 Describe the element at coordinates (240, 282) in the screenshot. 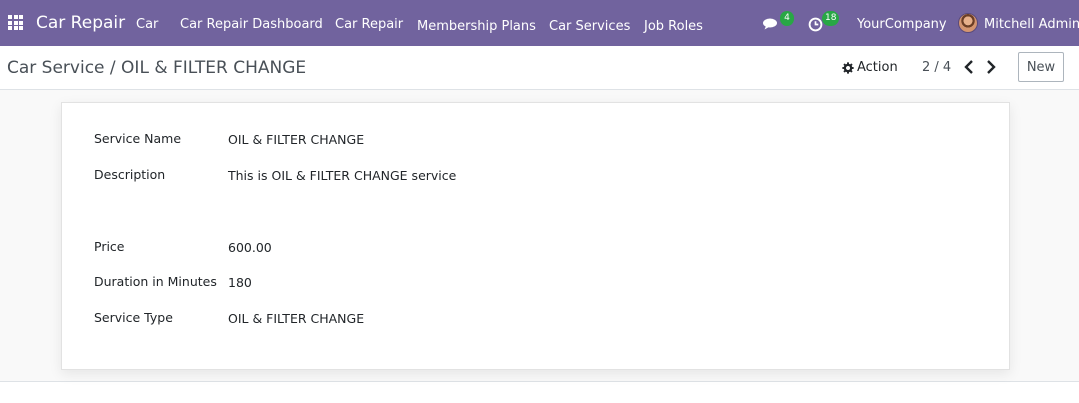

I see `field-value: 180` at that location.